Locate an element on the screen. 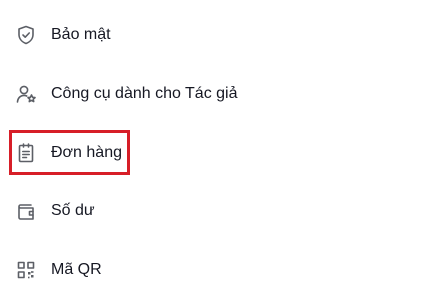 This screenshot has width=448, height=291. order-clipboard-icon is located at coordinates (26, 153).